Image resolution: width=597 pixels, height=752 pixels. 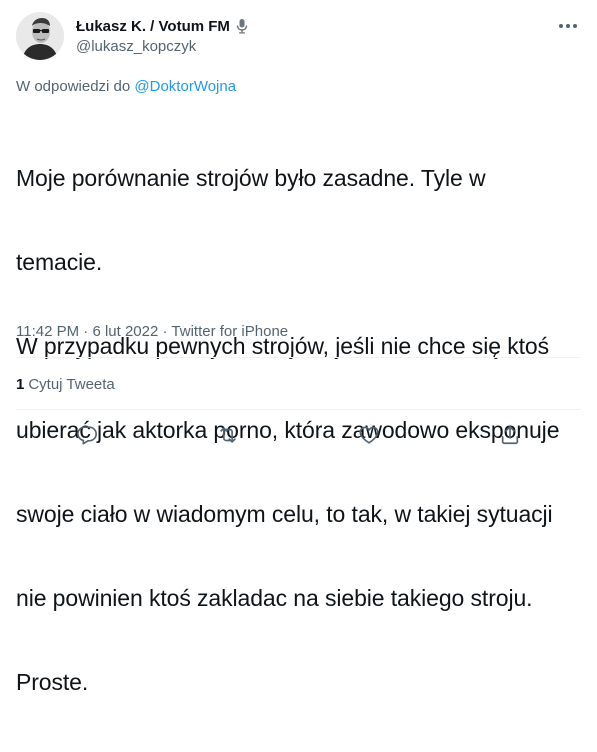 What do you see at coordinates (73, 86) in the screenshot?
I see `reply-context-prefix: W odpowiedzi do` at bounding box center [73, 86].